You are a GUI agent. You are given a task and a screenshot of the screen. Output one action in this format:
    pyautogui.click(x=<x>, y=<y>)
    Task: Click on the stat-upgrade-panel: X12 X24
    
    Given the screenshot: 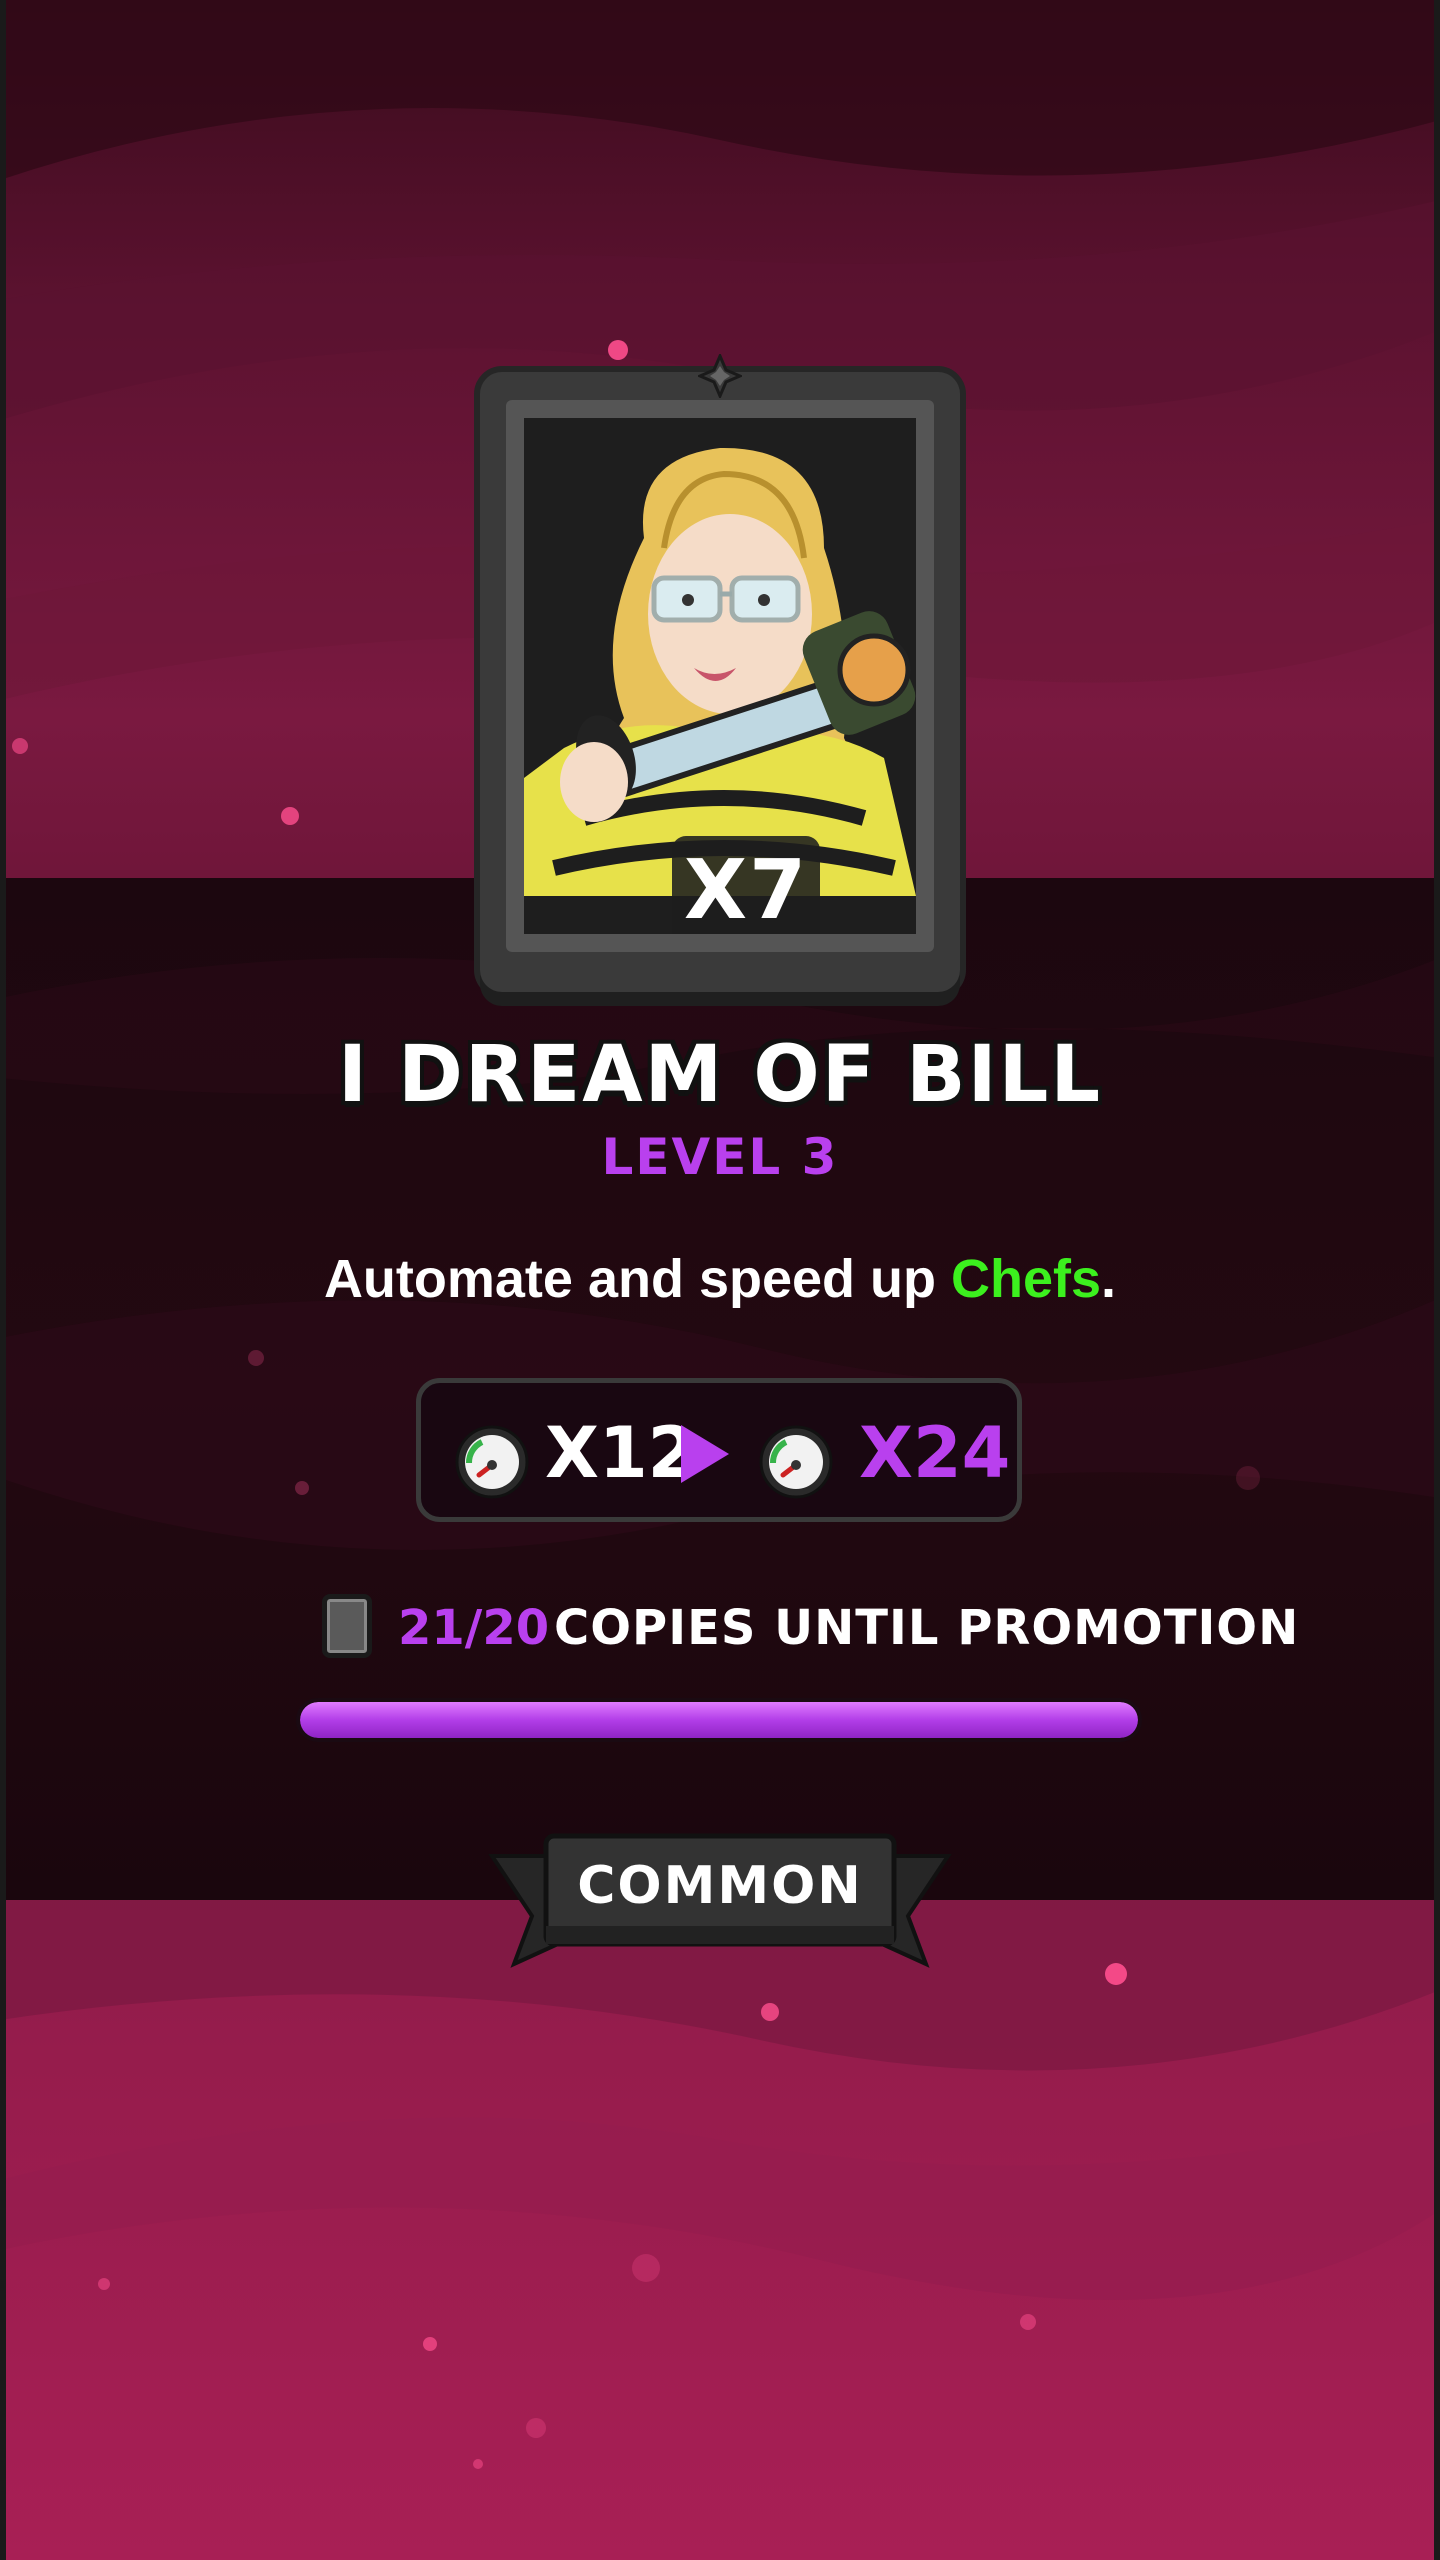 What is the action you would take?
    pyautogui.click(x=719, y=1450)
    